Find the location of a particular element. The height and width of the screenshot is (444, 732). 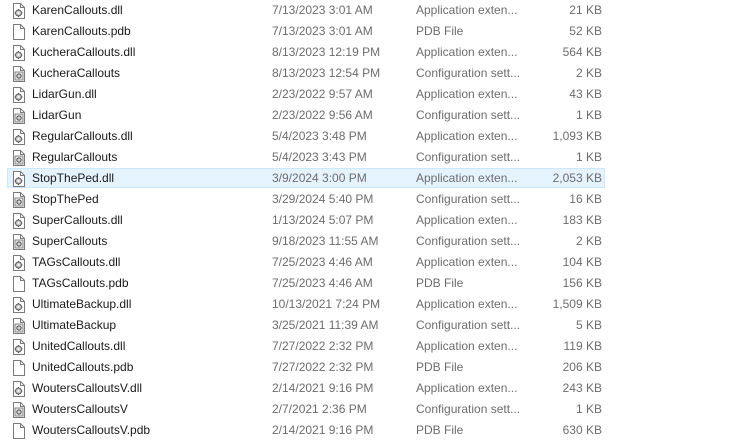

file-date-modified: 7/25/2023 4:46 AM is located at coordinates (322, 262).